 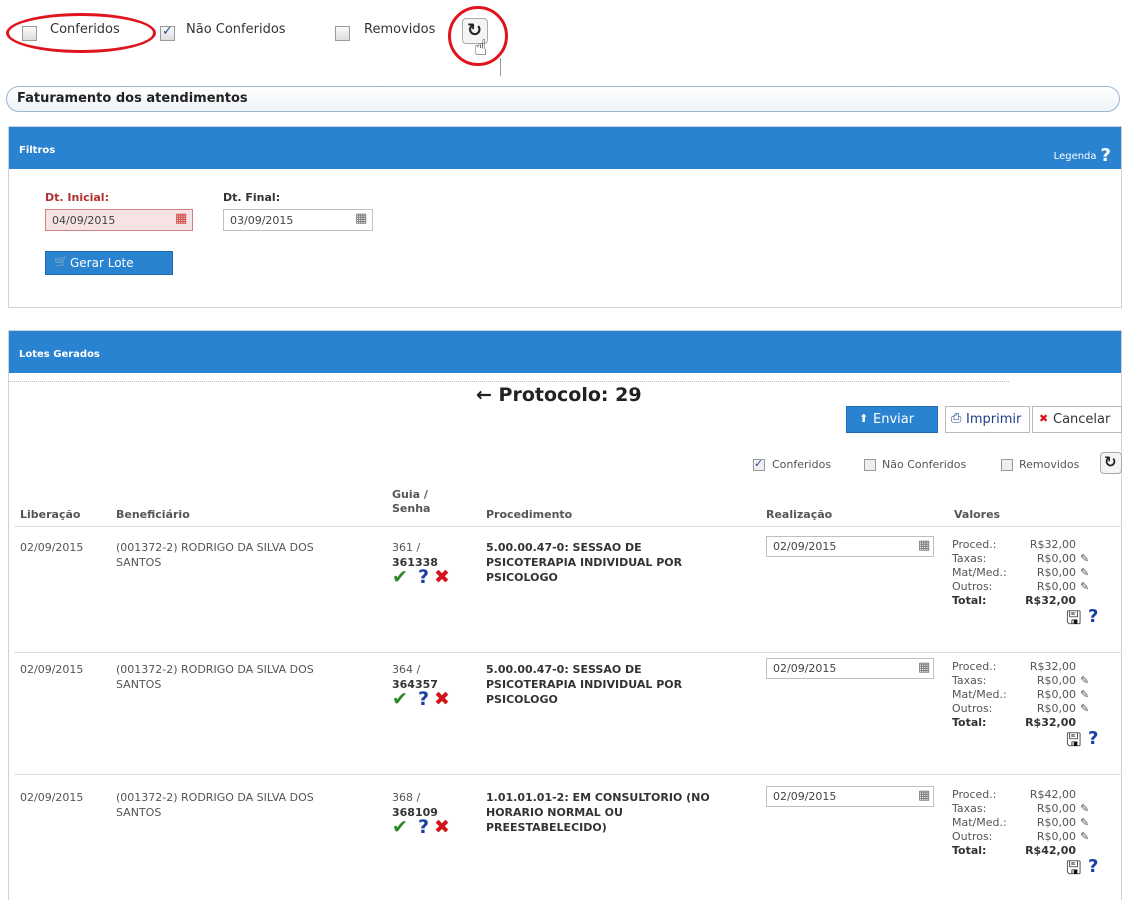 I want to click on guia-cell: 368 /, so click(x=406, y=797).